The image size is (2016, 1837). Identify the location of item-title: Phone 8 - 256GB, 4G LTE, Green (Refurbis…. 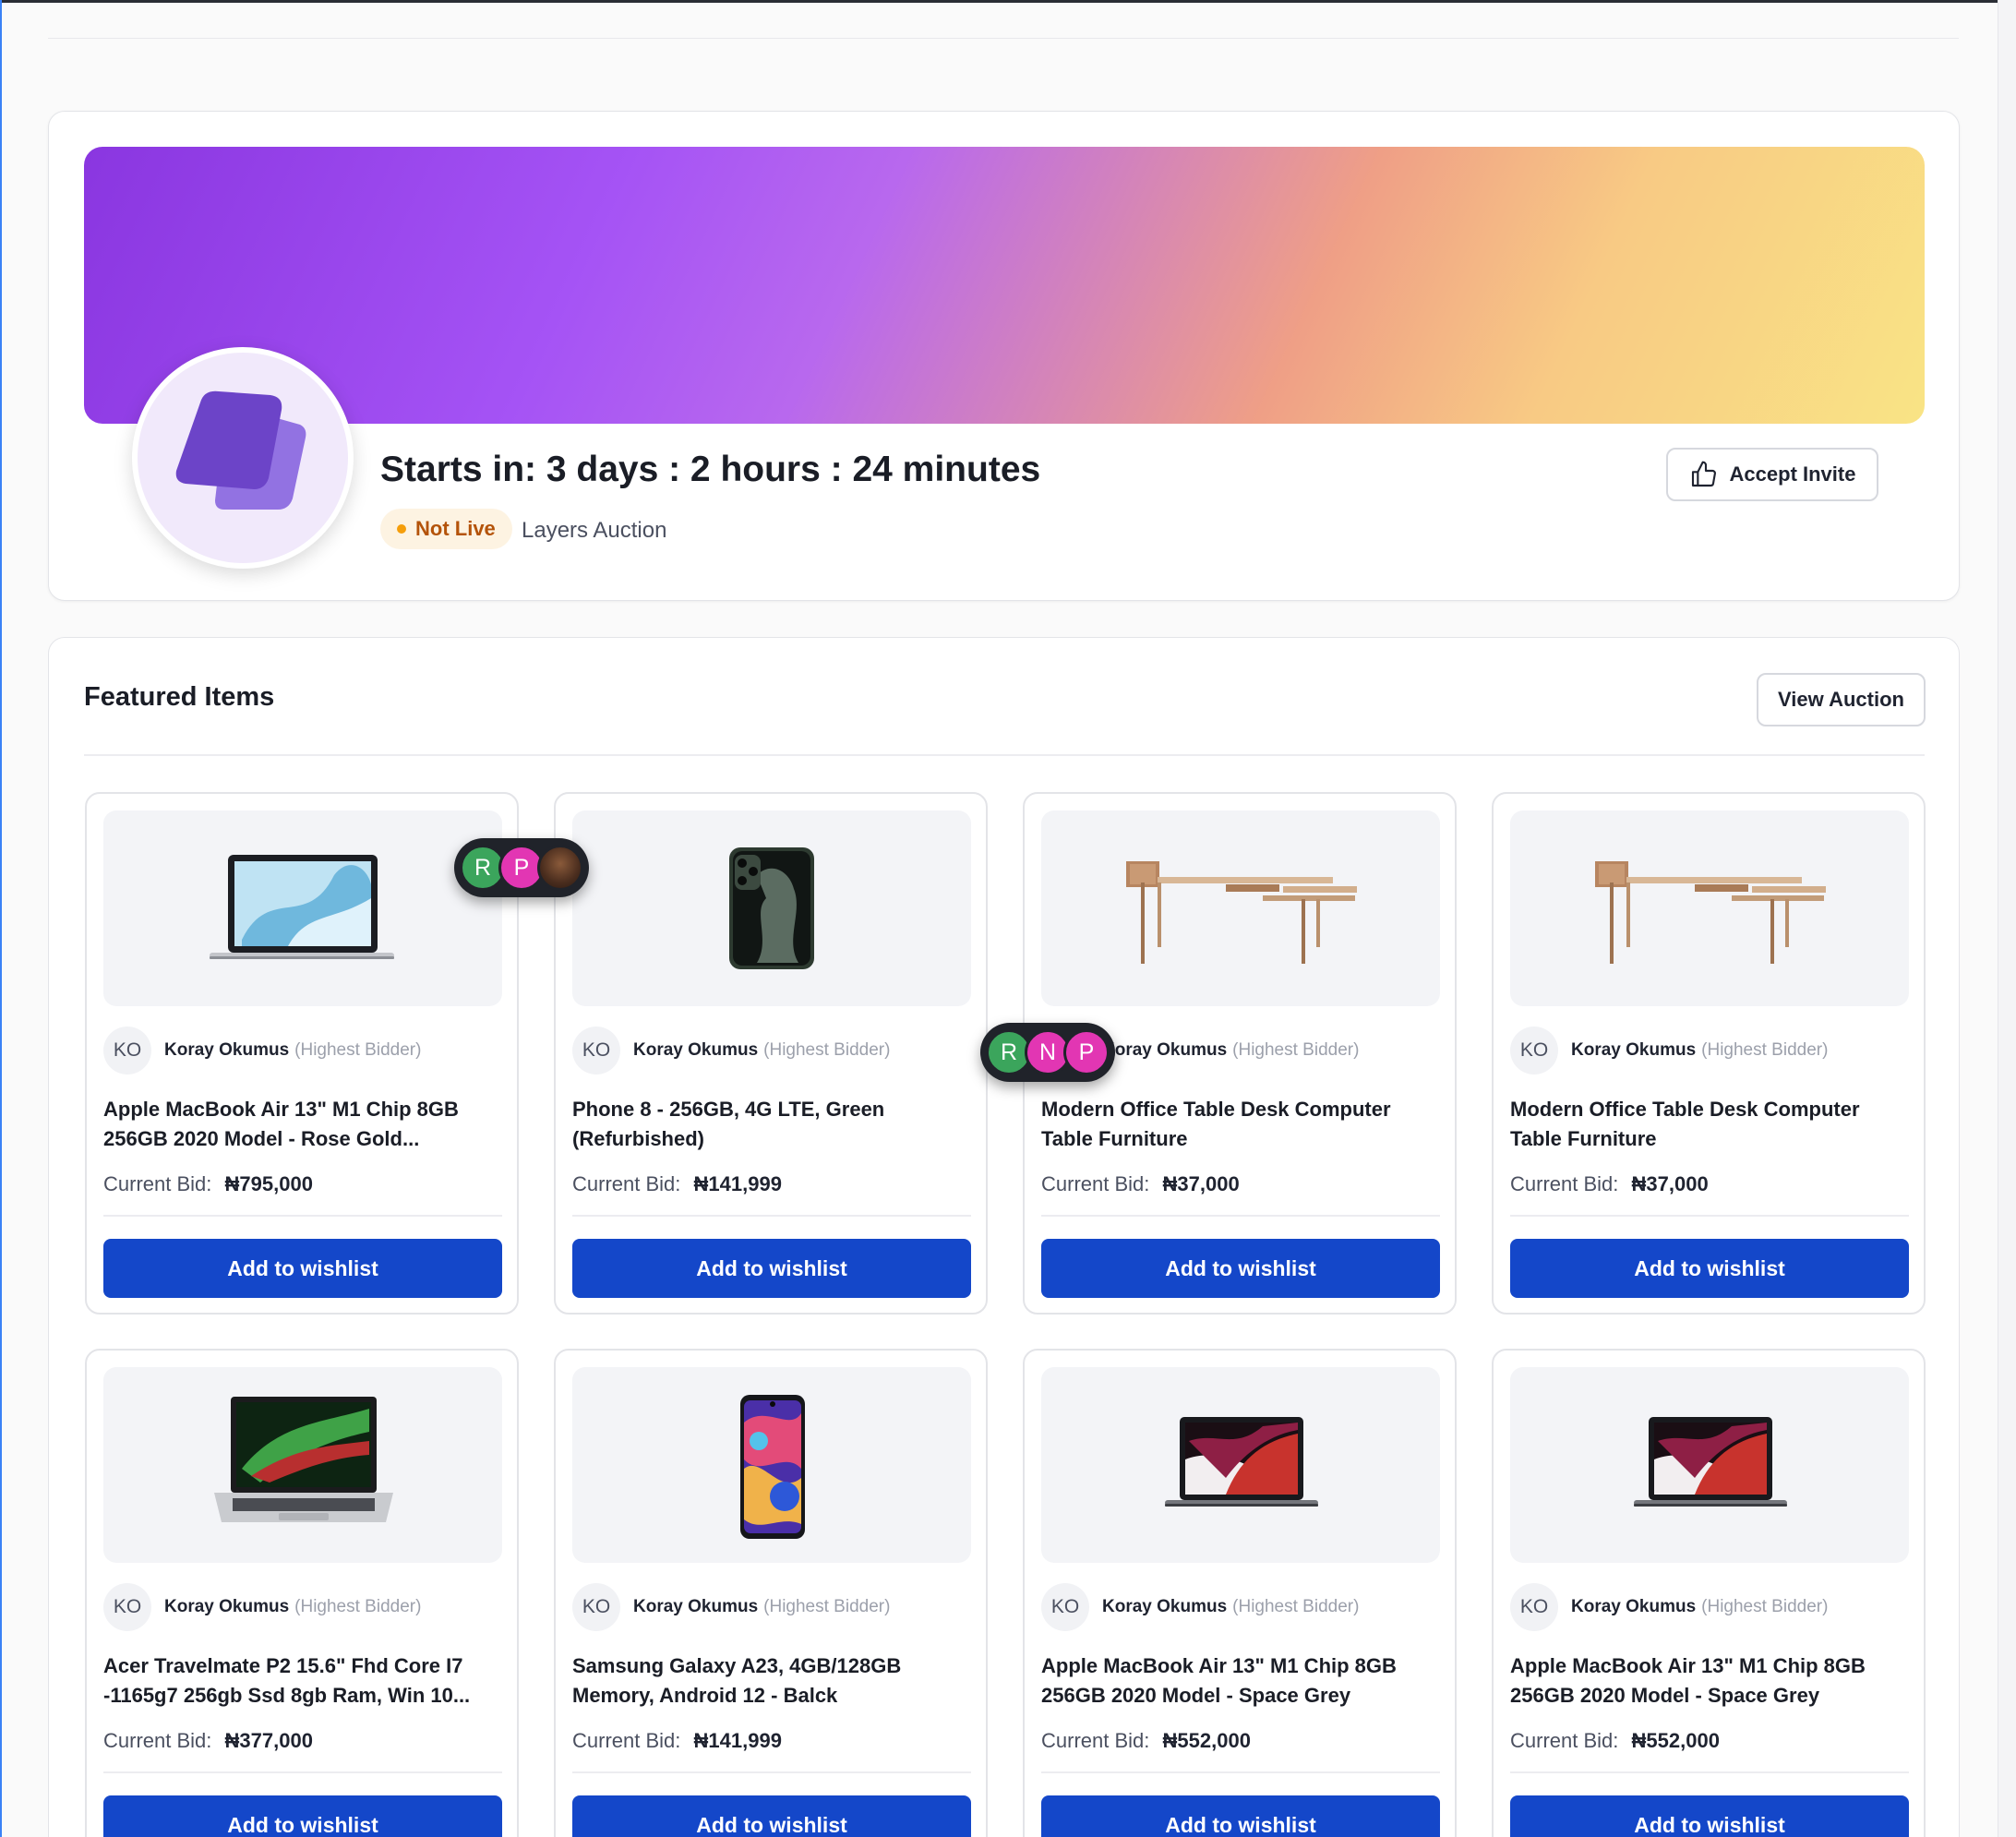
(770, 1124).